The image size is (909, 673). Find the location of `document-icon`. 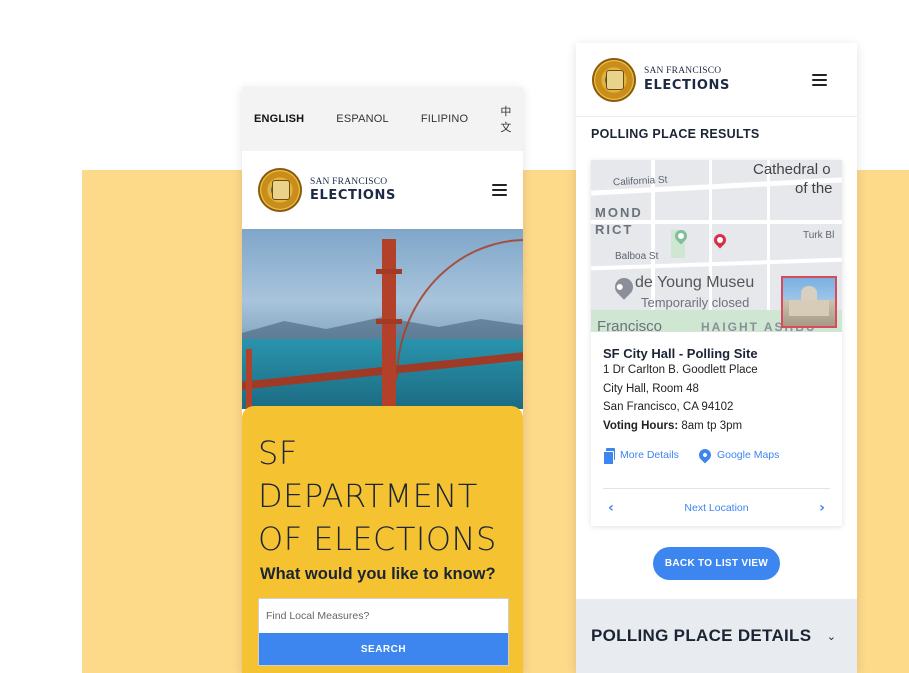

document-icon is located at coordinates (609, 456).